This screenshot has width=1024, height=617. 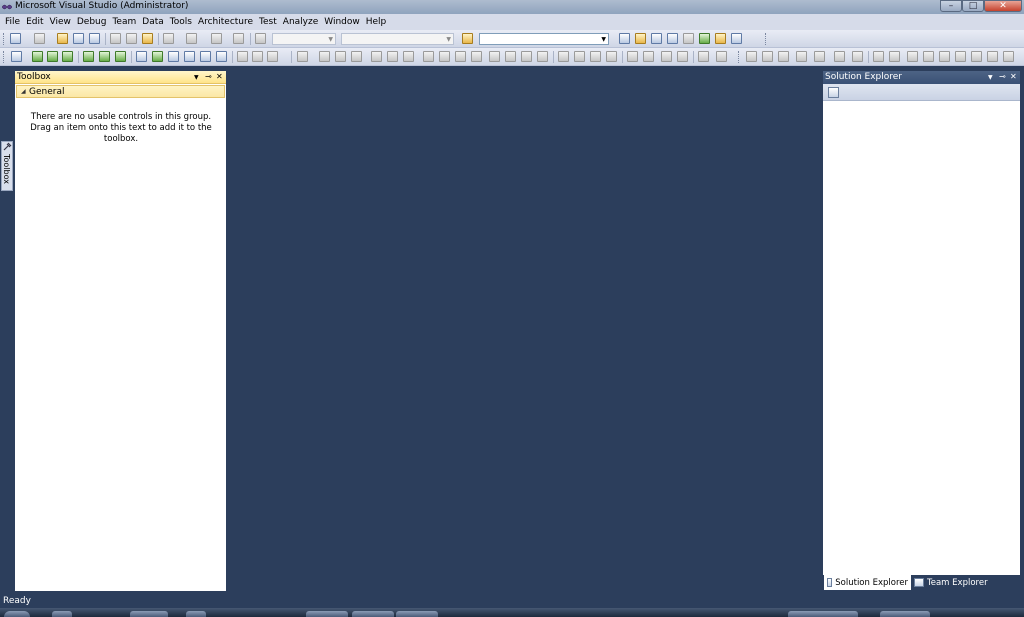 I want to click on decrease-horizontal-spacing-icon, so click(x=510, y=56).